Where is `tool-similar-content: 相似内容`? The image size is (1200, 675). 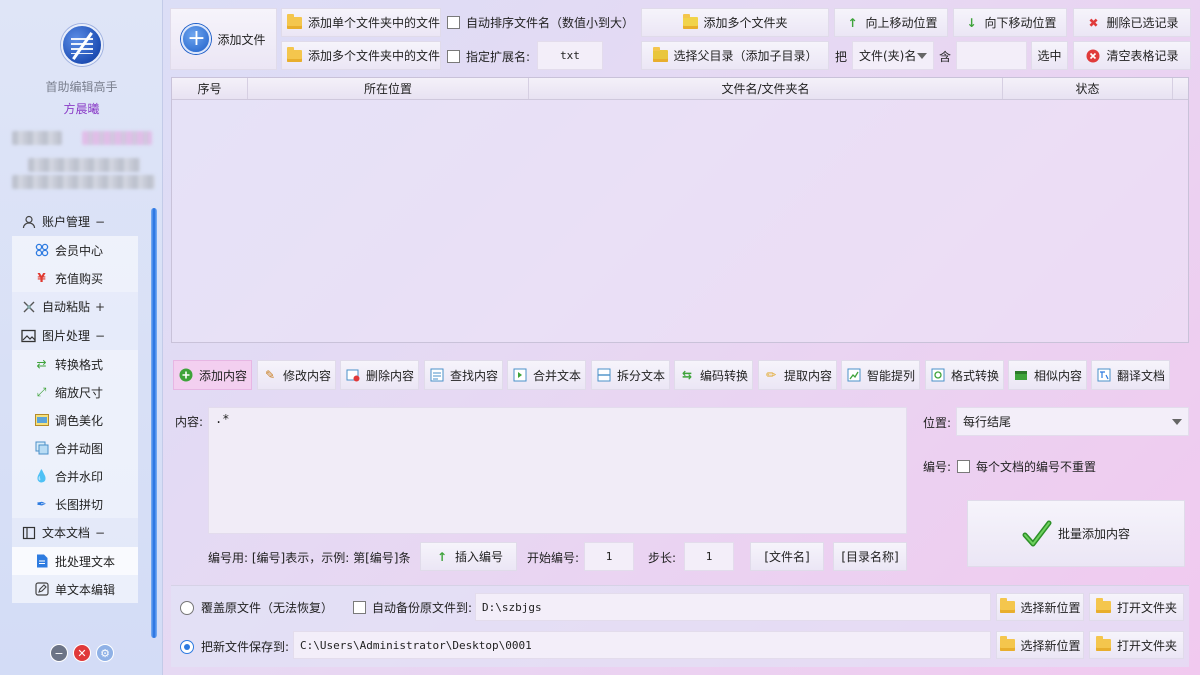
tool-similar-content: 相似内容 is located at coordinates (1047, 375).